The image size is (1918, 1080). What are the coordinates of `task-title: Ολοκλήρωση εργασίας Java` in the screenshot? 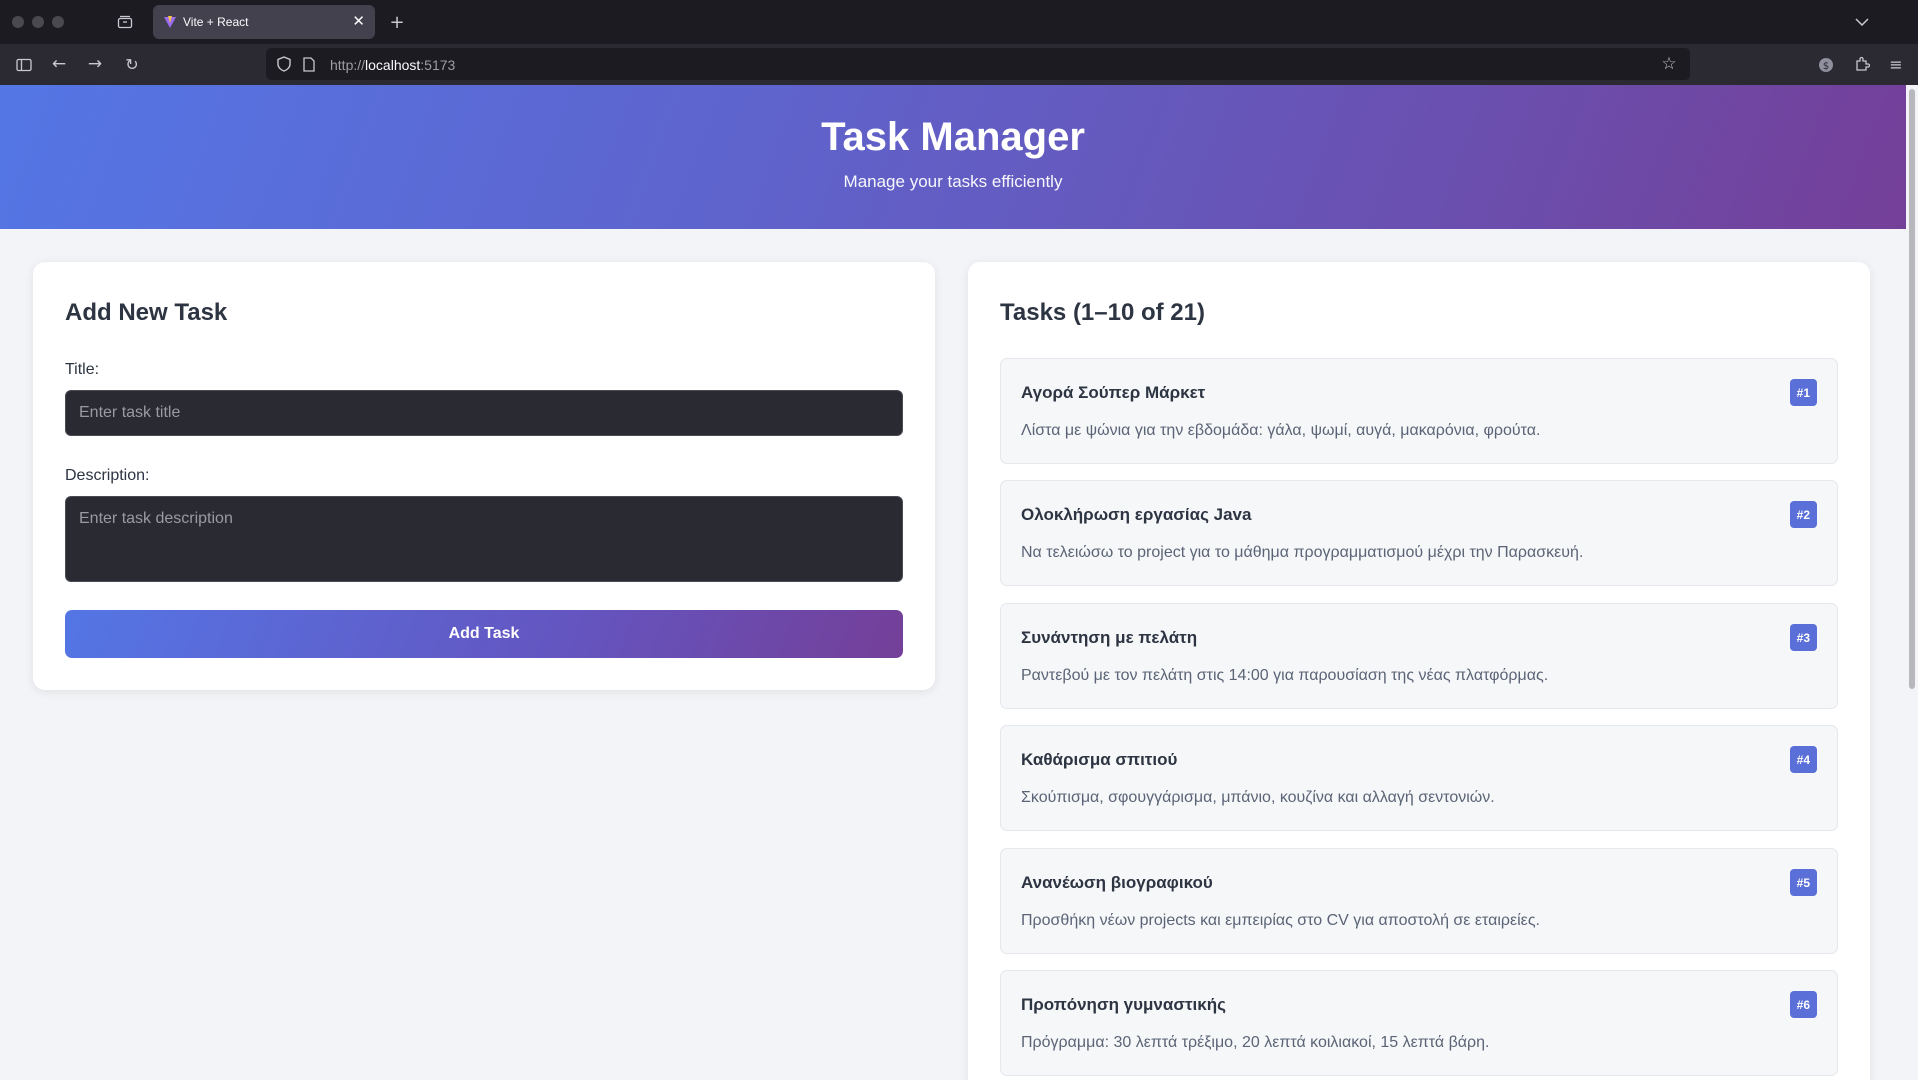 It's located at (1136, 514).